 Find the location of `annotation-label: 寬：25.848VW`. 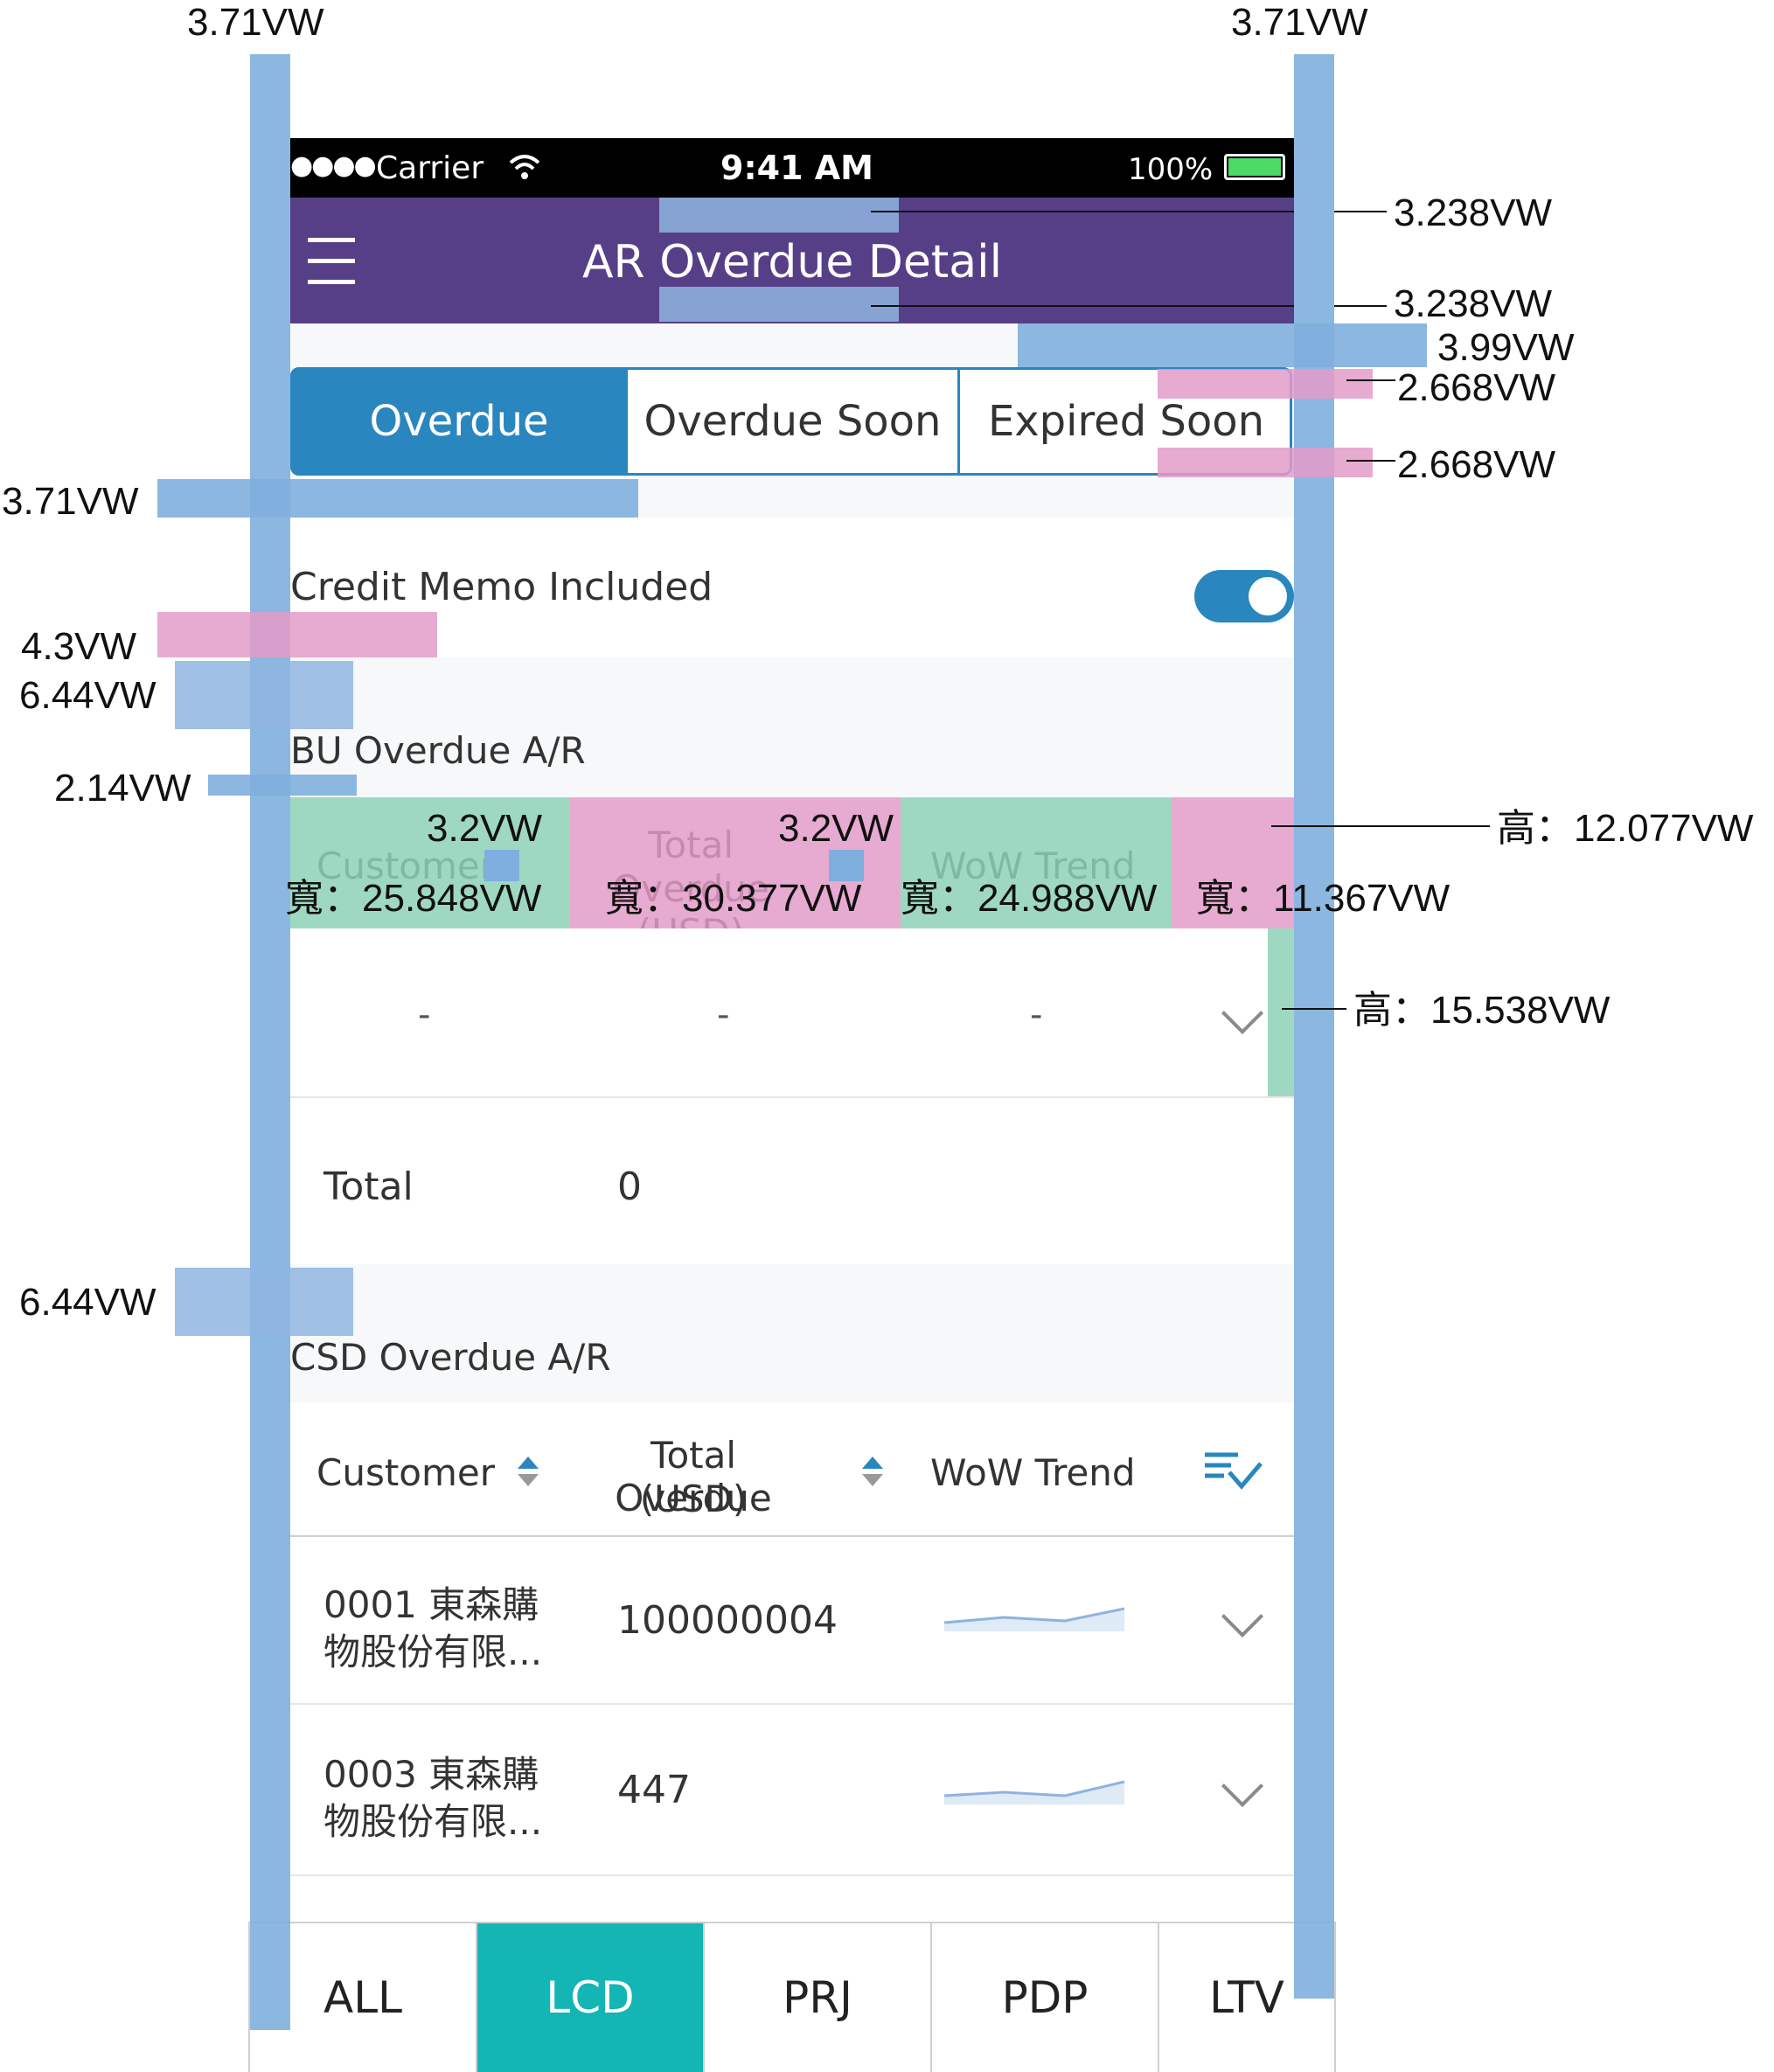

annotation-label: 寬：25.848VW is located at coordinates (413, 899).